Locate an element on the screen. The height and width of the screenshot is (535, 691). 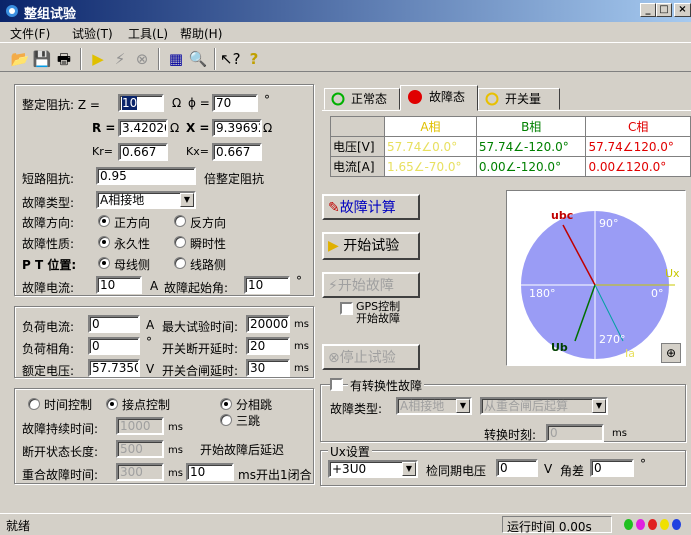
direction-rev-label: 反方向 is located at coordinates (208, 223).